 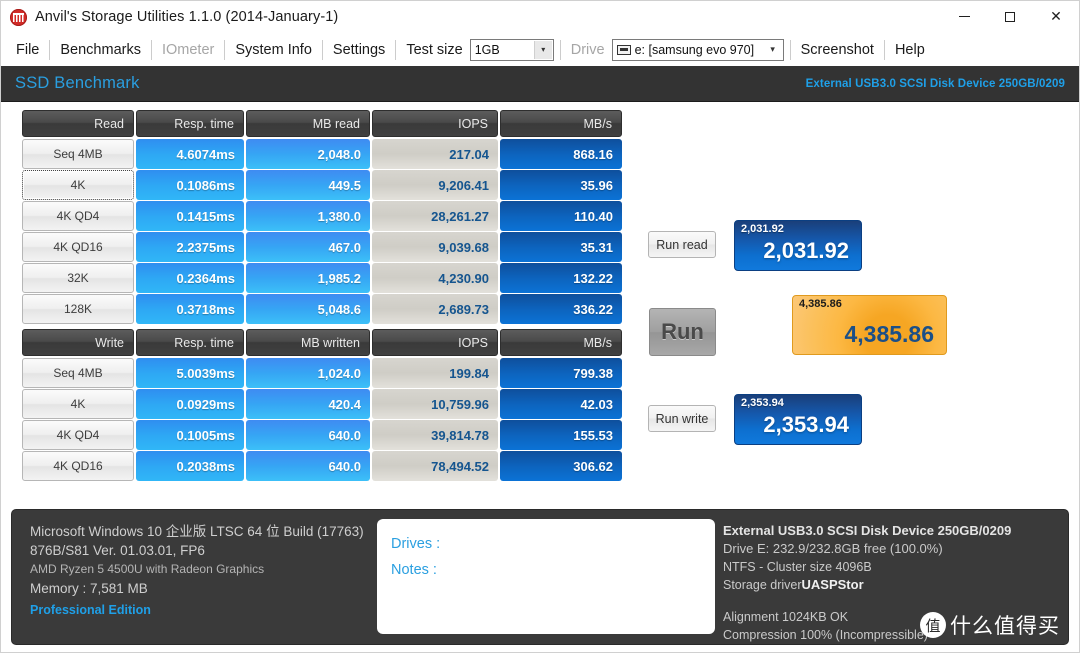 What do you see at coordinates (762, 229) in the screenshot?
I see `read-score-small: 2,031.92` at bounding box center [762, 229].